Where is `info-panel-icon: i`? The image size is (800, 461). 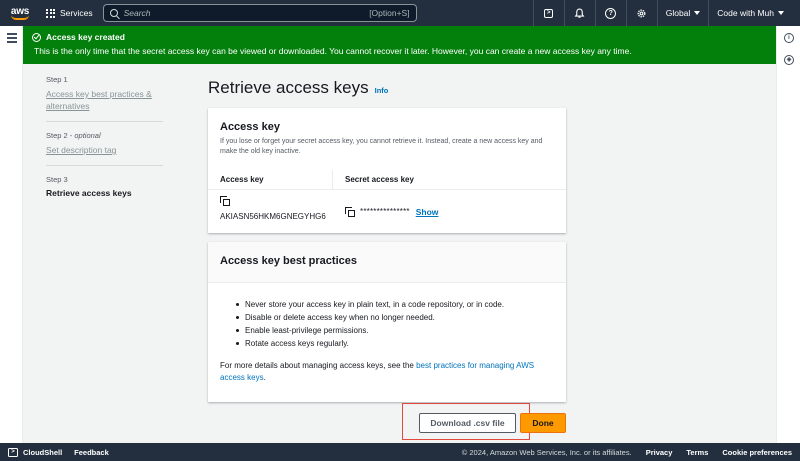
info-panel-icon: i is located at coordinates (789, 38).